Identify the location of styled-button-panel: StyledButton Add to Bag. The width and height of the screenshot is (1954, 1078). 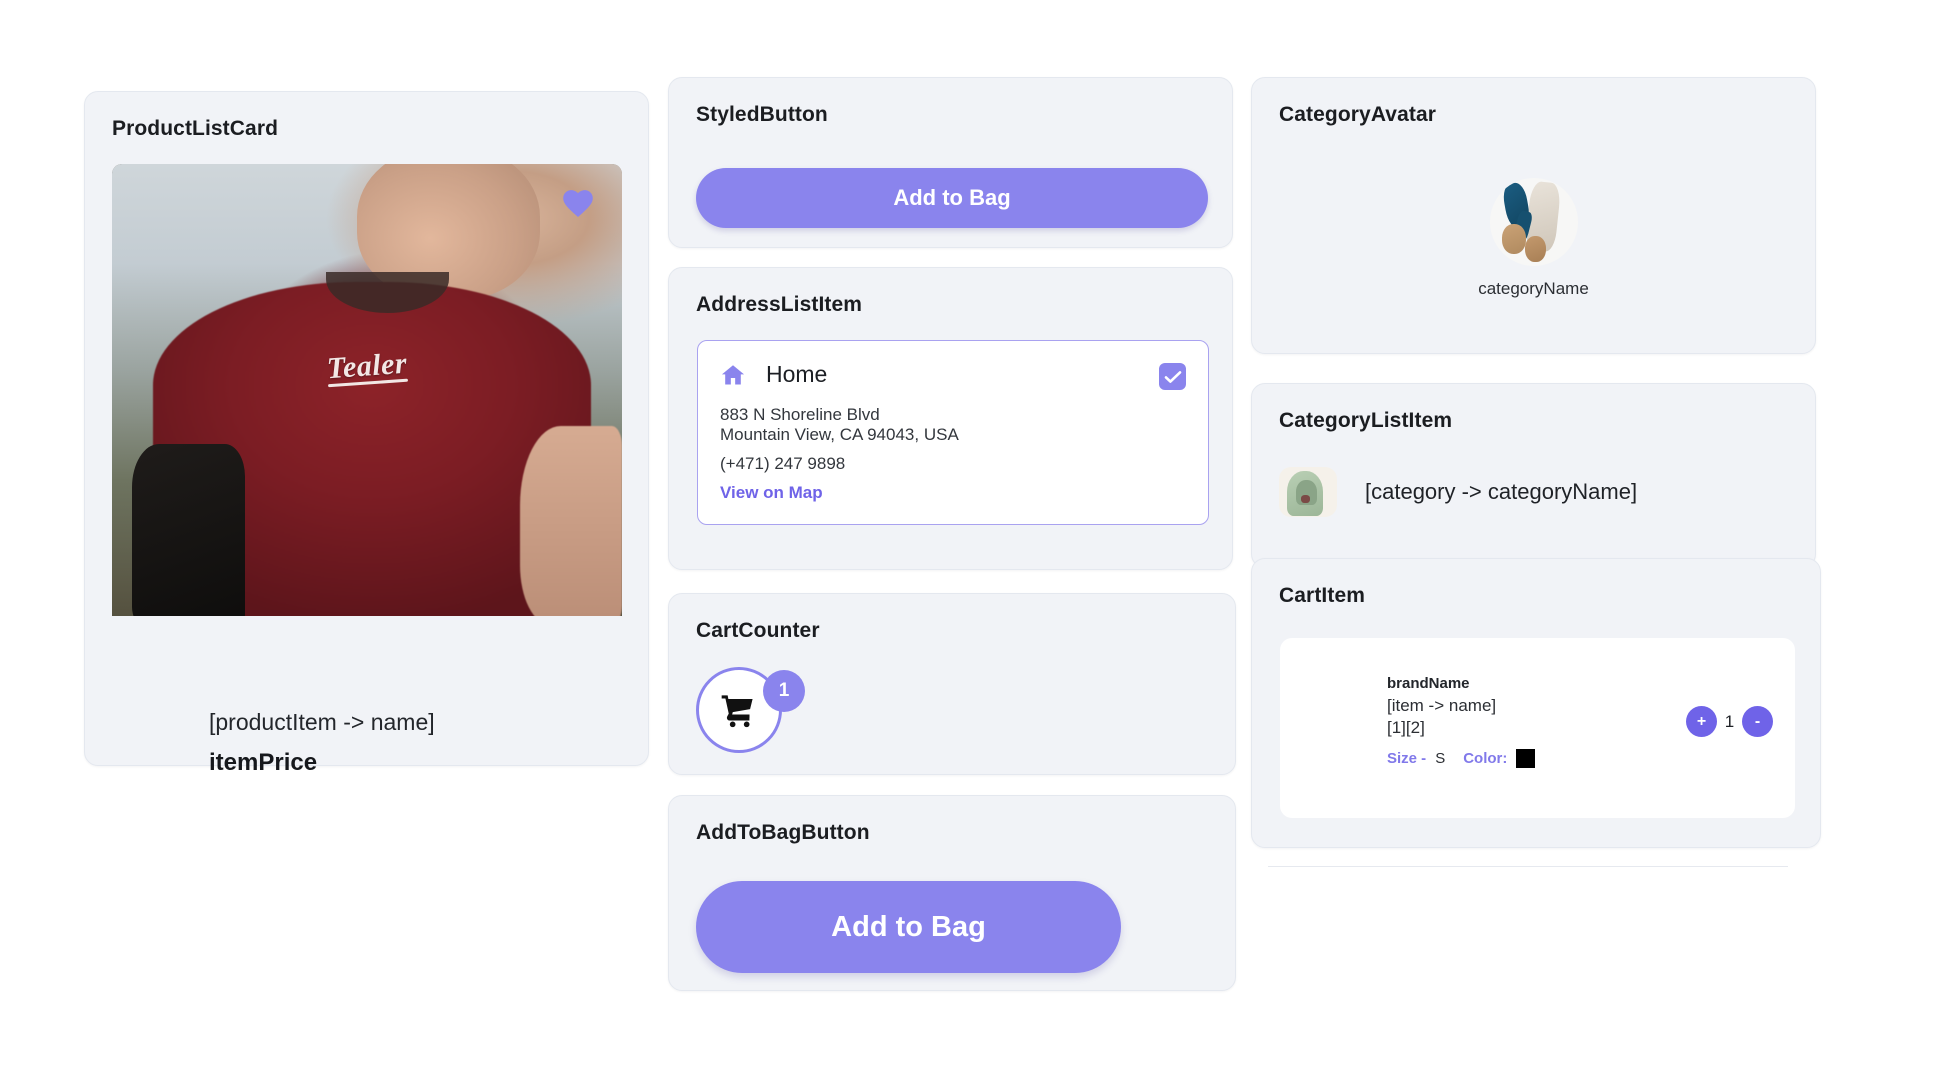
(950, 162).